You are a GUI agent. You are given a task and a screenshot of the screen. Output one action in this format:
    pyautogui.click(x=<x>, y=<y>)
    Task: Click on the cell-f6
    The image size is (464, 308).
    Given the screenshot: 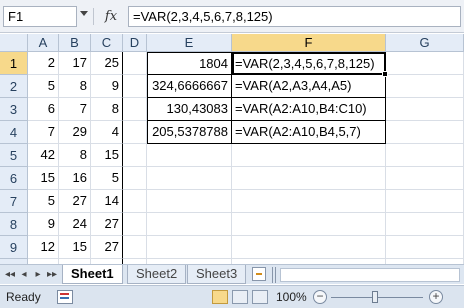 What is the action you would take?
    pyautogui.click(x=309, y=178)
    